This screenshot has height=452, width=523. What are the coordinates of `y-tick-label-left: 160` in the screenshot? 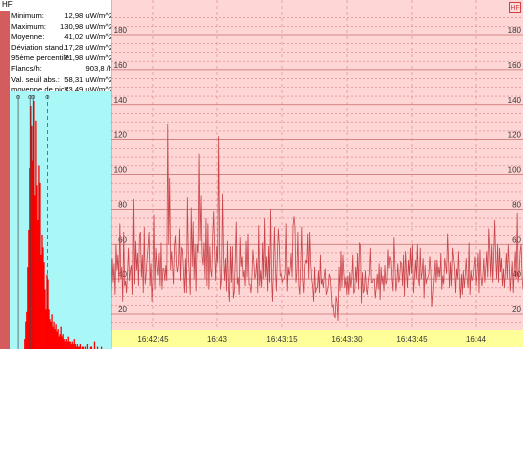 It's located at (121, 65).